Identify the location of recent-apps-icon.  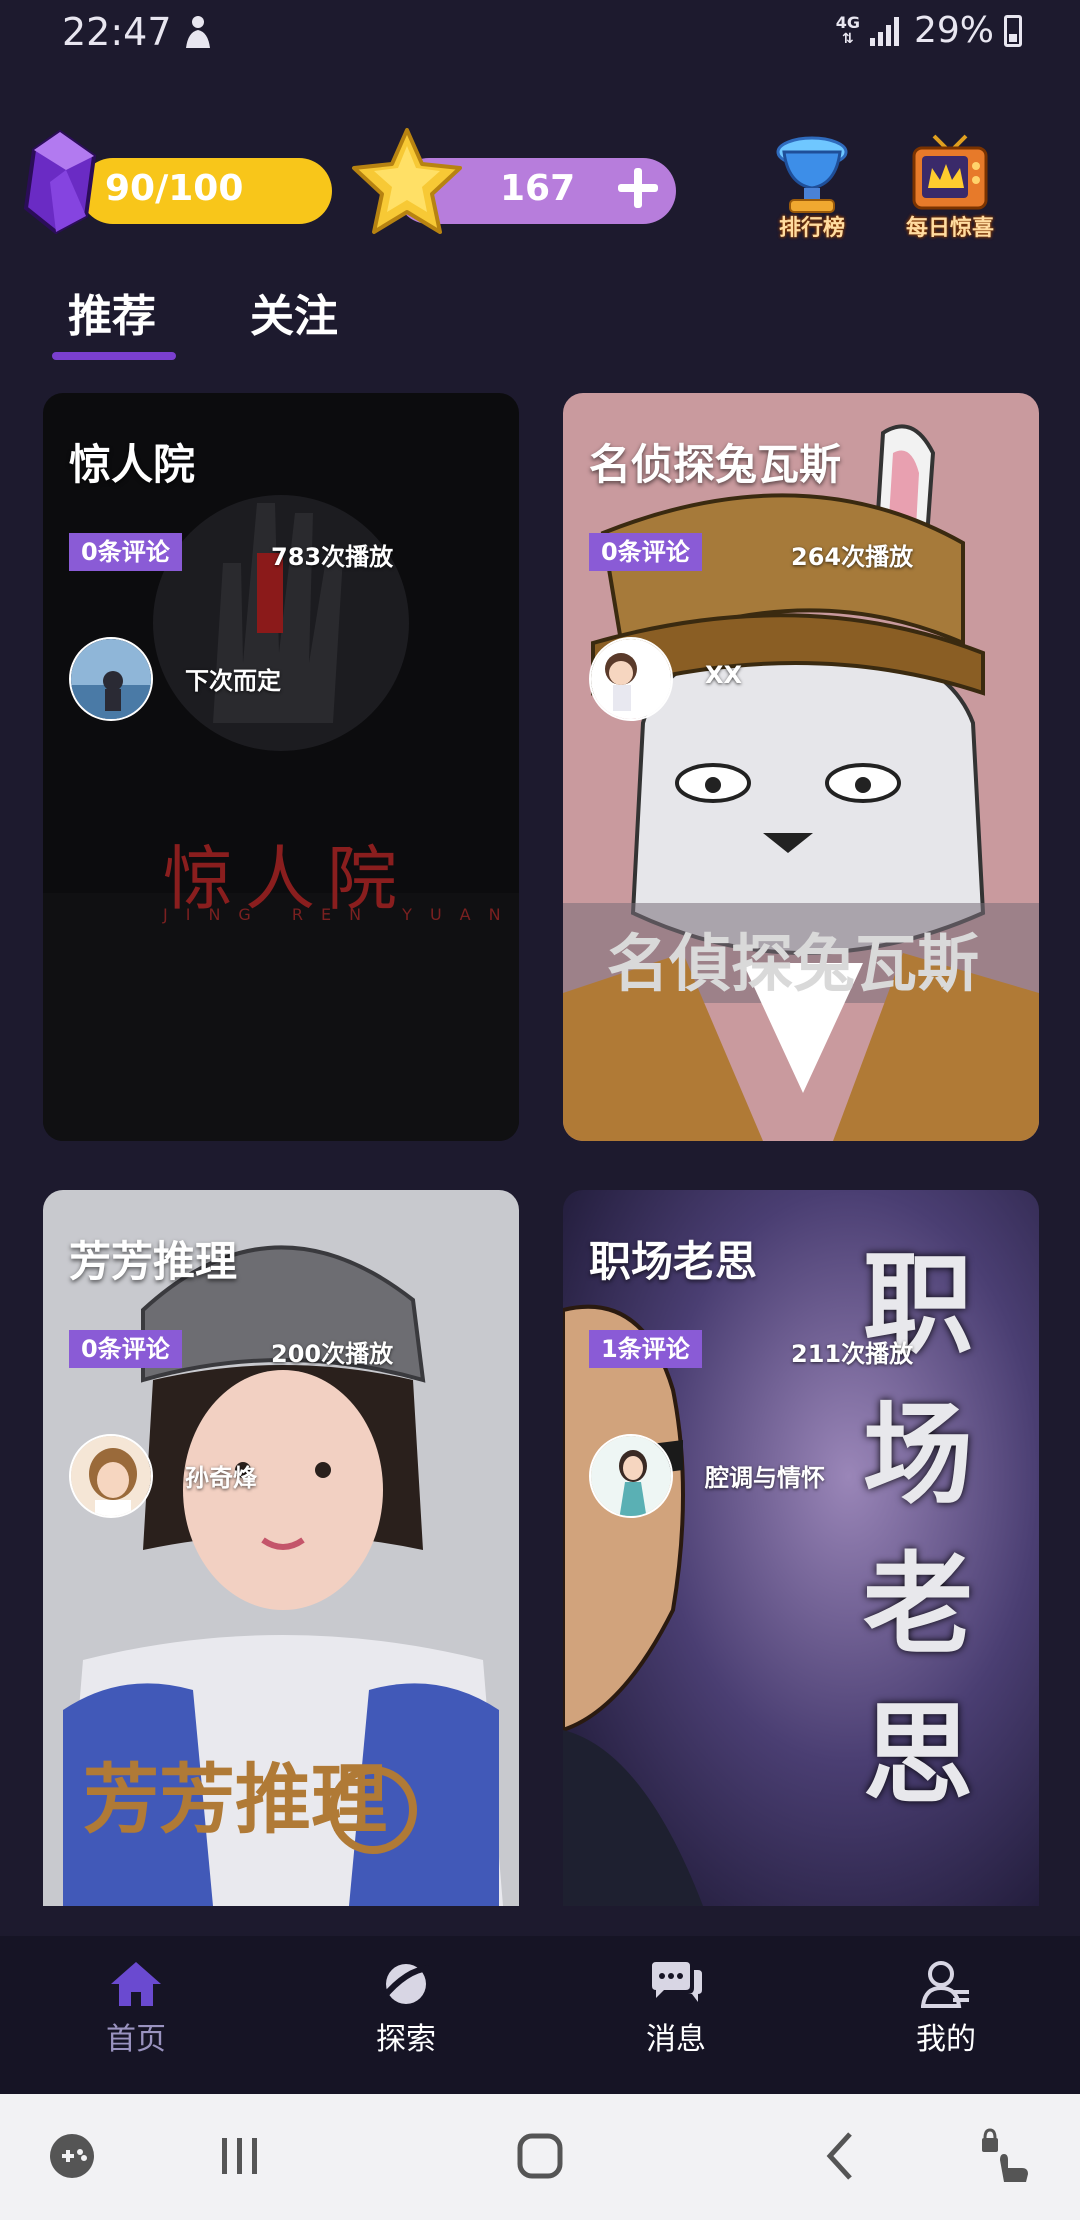
(240, 2156).